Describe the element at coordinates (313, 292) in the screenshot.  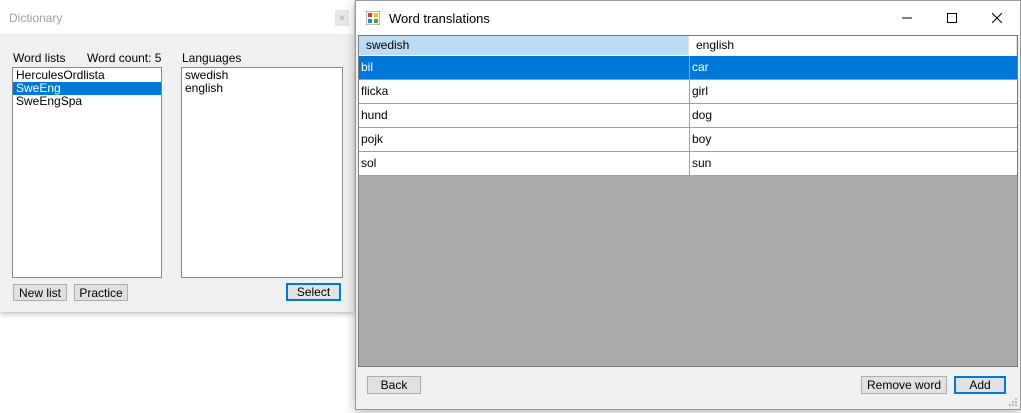
I see `select-button: Select` at that location.